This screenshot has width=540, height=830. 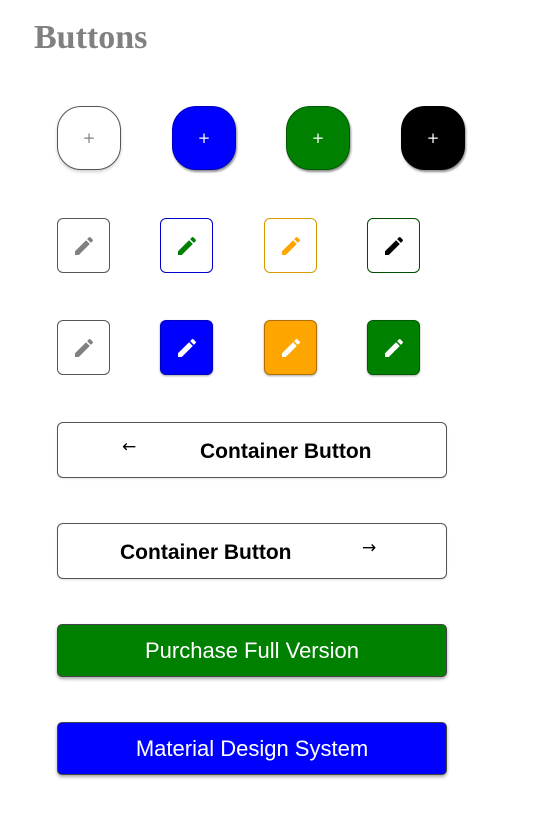 I want to click on edit-button-outline-green, so click(x=393, y=245).